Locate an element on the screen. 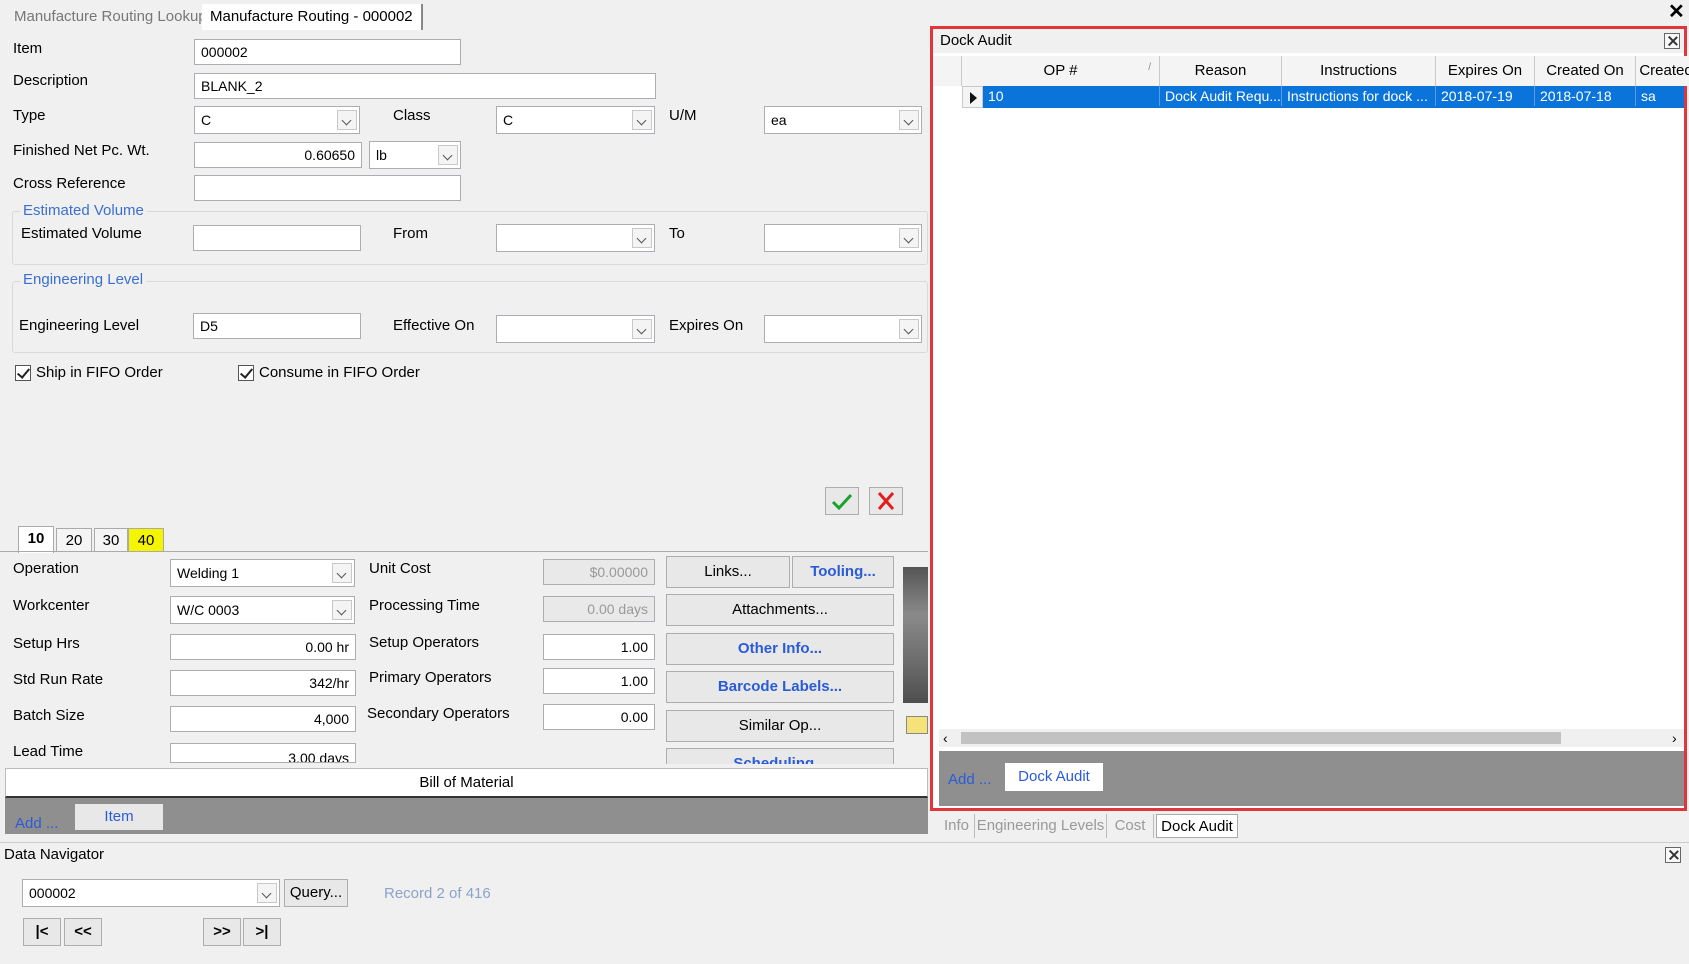 The image size is (1689, 964). um-label: U/M is located at coordinates (683, 115).